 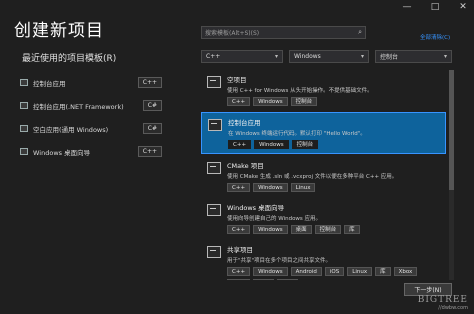 I want to click on recent-templates-title: 最近使用的项目模板(R), so click(x=69, y=59).